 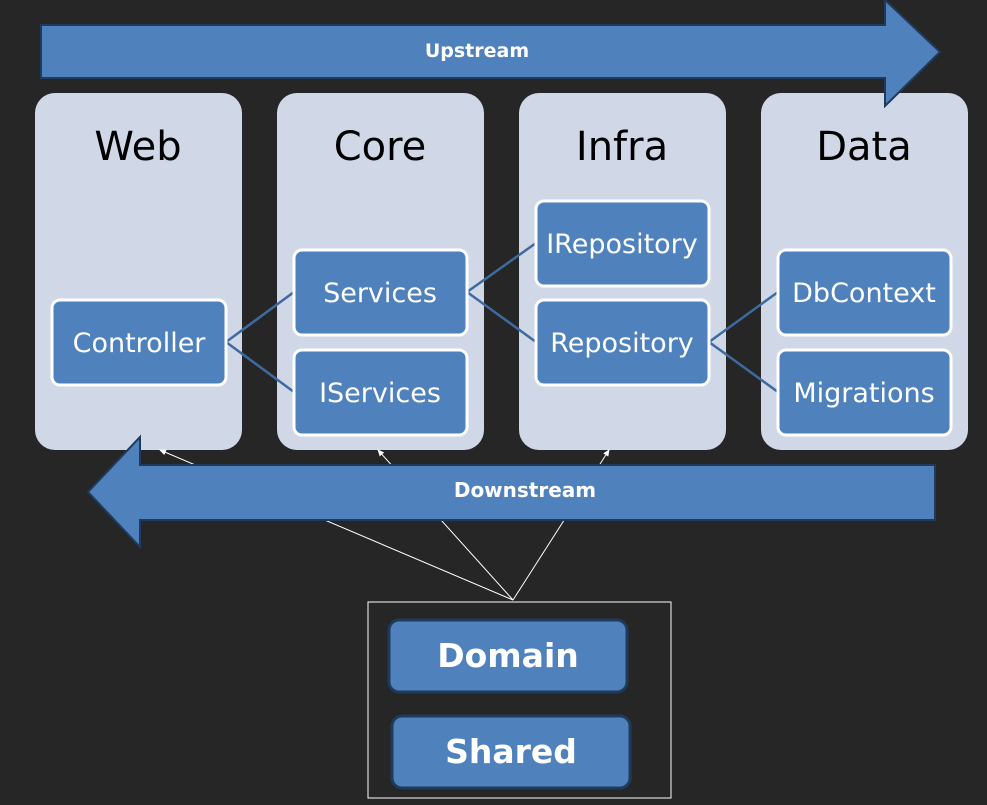 What do you see at coordinates (864, 147) in the screenshot?
I see `column-title-data: Data` at bounding box center [864, 147].